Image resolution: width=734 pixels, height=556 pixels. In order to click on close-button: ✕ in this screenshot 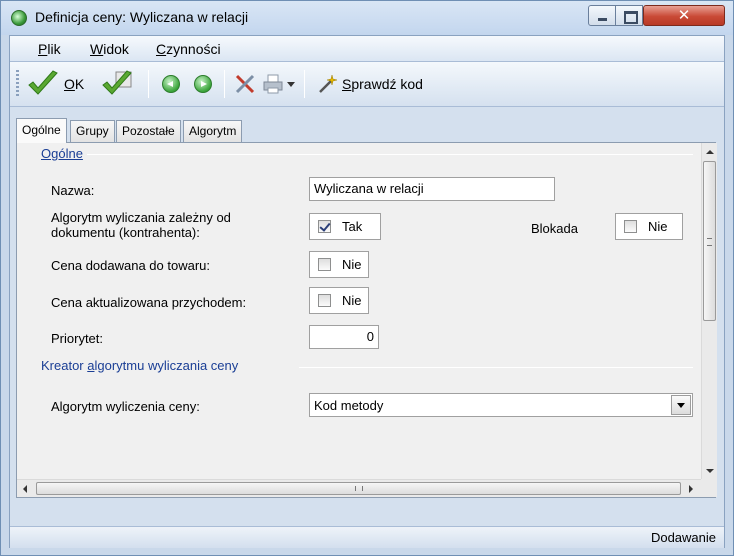, I will do `click(684, 15)`.